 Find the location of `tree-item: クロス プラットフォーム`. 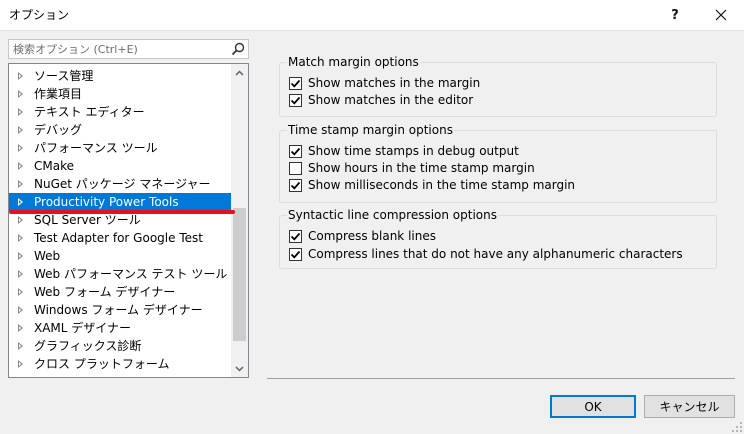

tree-item: クロス プラットフォーム is located at coordinates (120, 364).